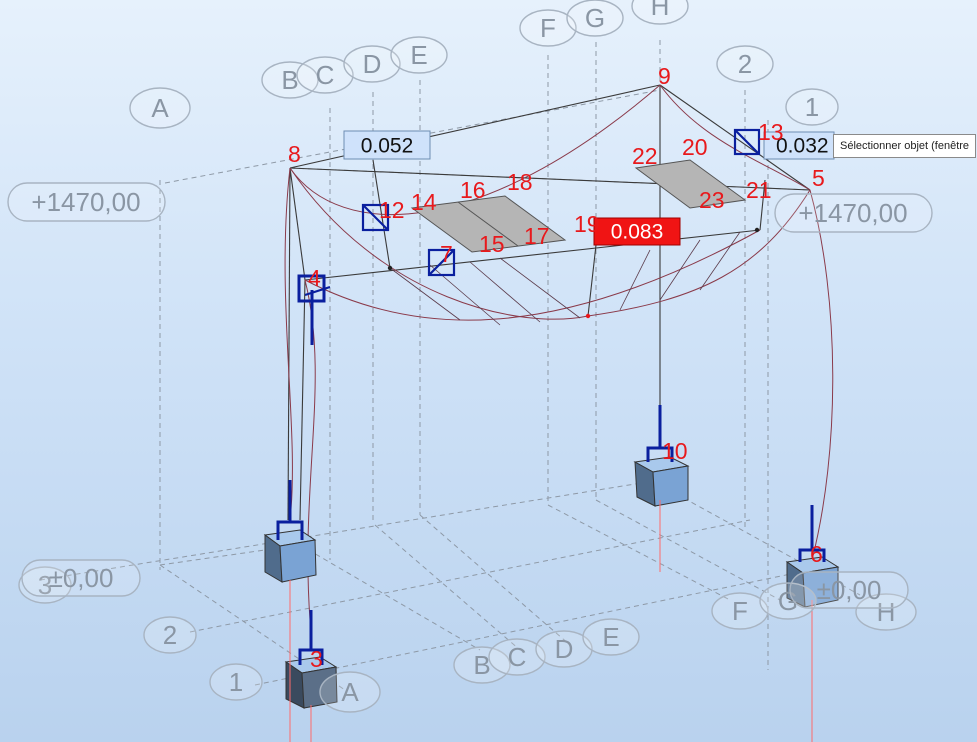 Image resolution: width=977 pixels, height=742 pixels. Describe the element at coordinates (816, 554) in the screenshot. I see `node-label: 6` at that location.